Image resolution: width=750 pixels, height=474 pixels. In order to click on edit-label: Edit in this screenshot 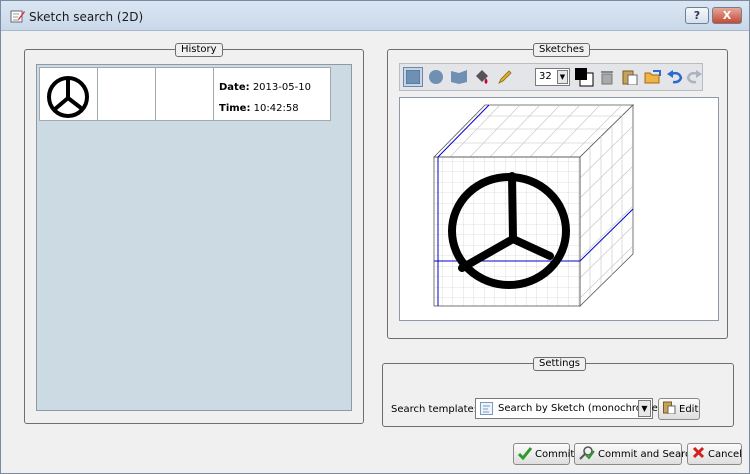, I will do `click(689, 409)`.